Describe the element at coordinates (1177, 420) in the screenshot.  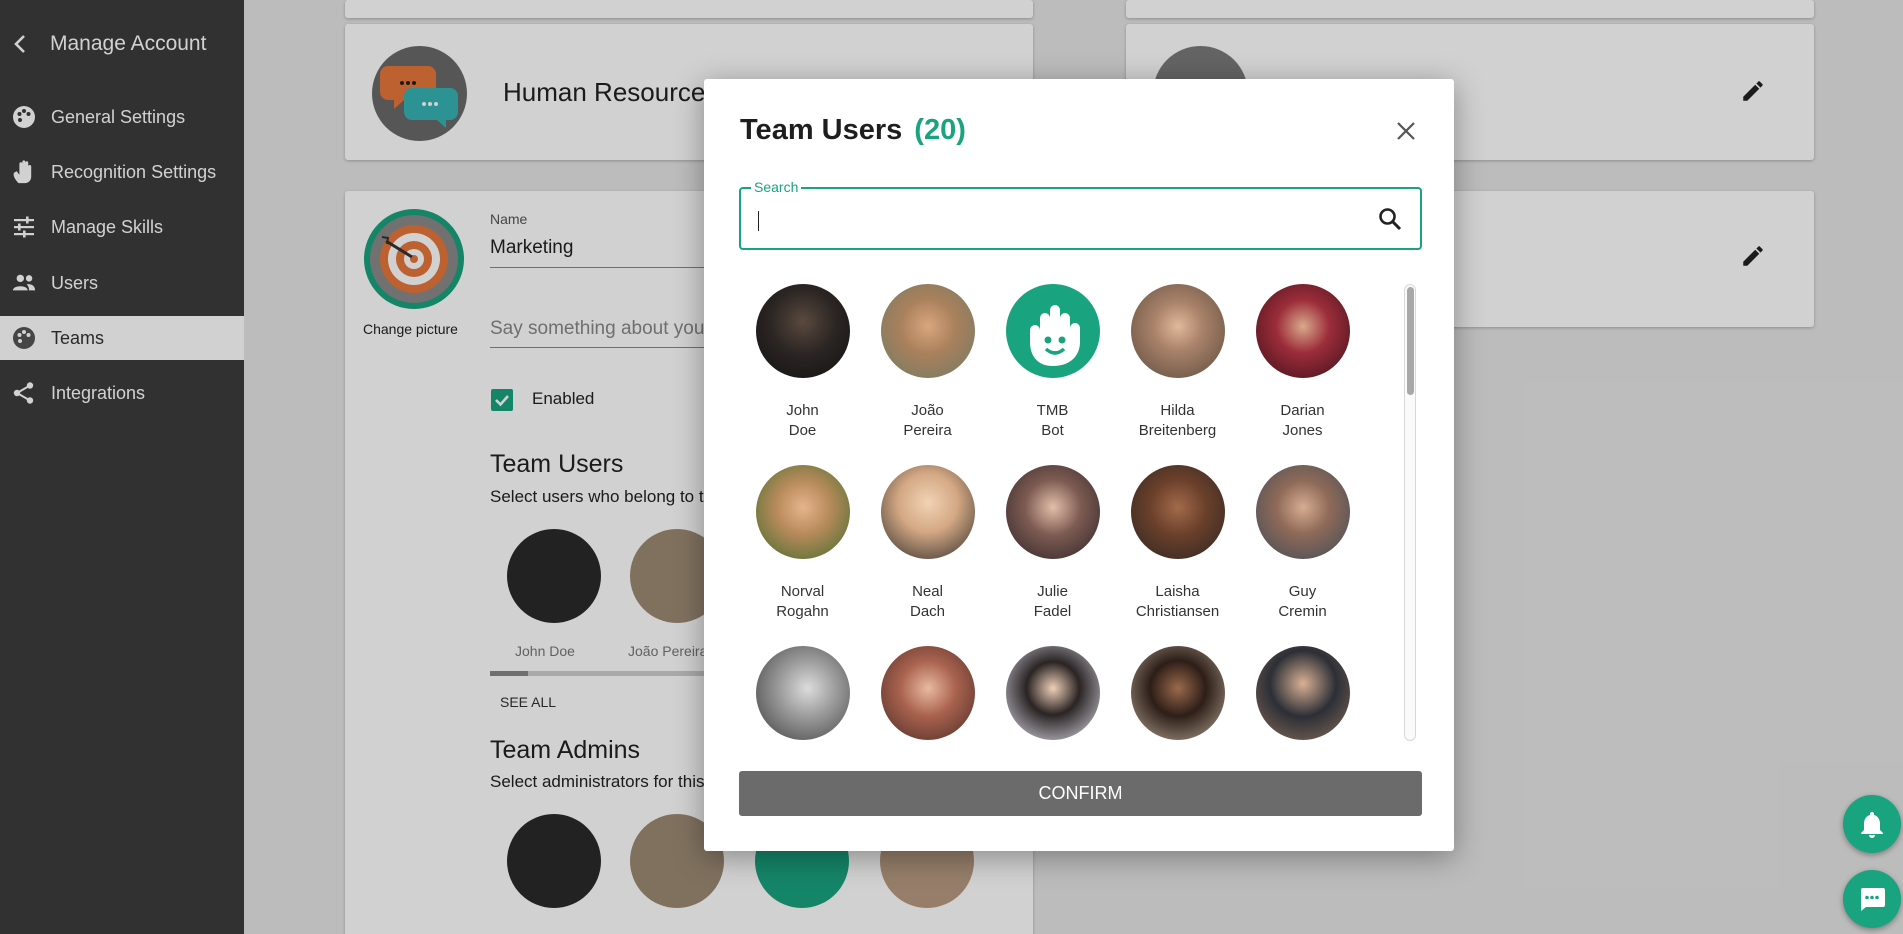
I see `user-name: Hilda Breitenberg` at that location.